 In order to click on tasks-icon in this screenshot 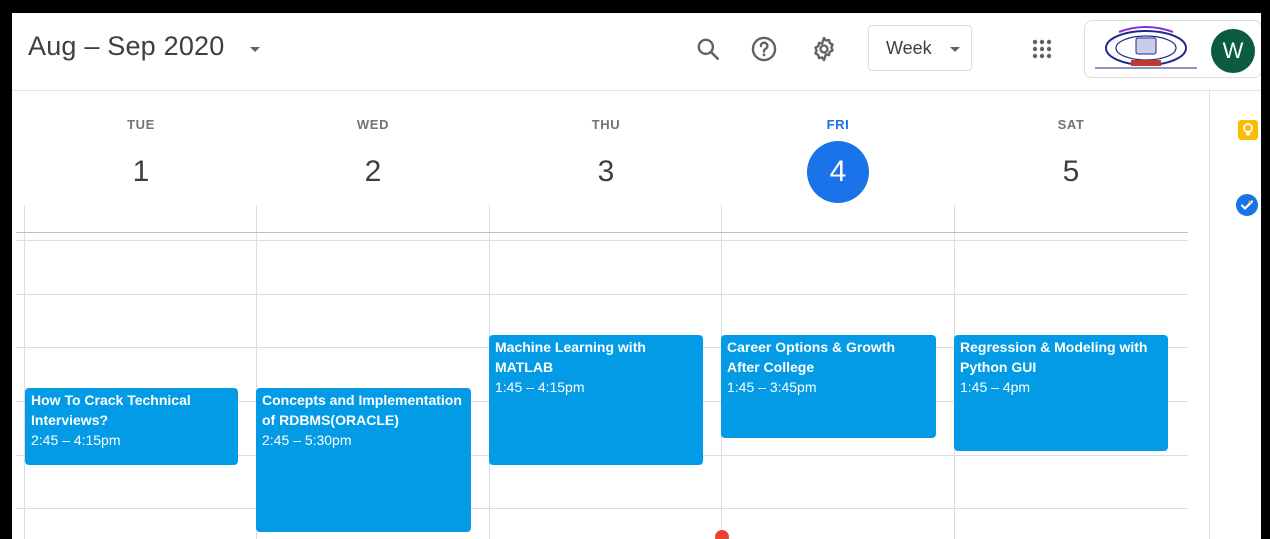, I will do `click(1247, 205)`.